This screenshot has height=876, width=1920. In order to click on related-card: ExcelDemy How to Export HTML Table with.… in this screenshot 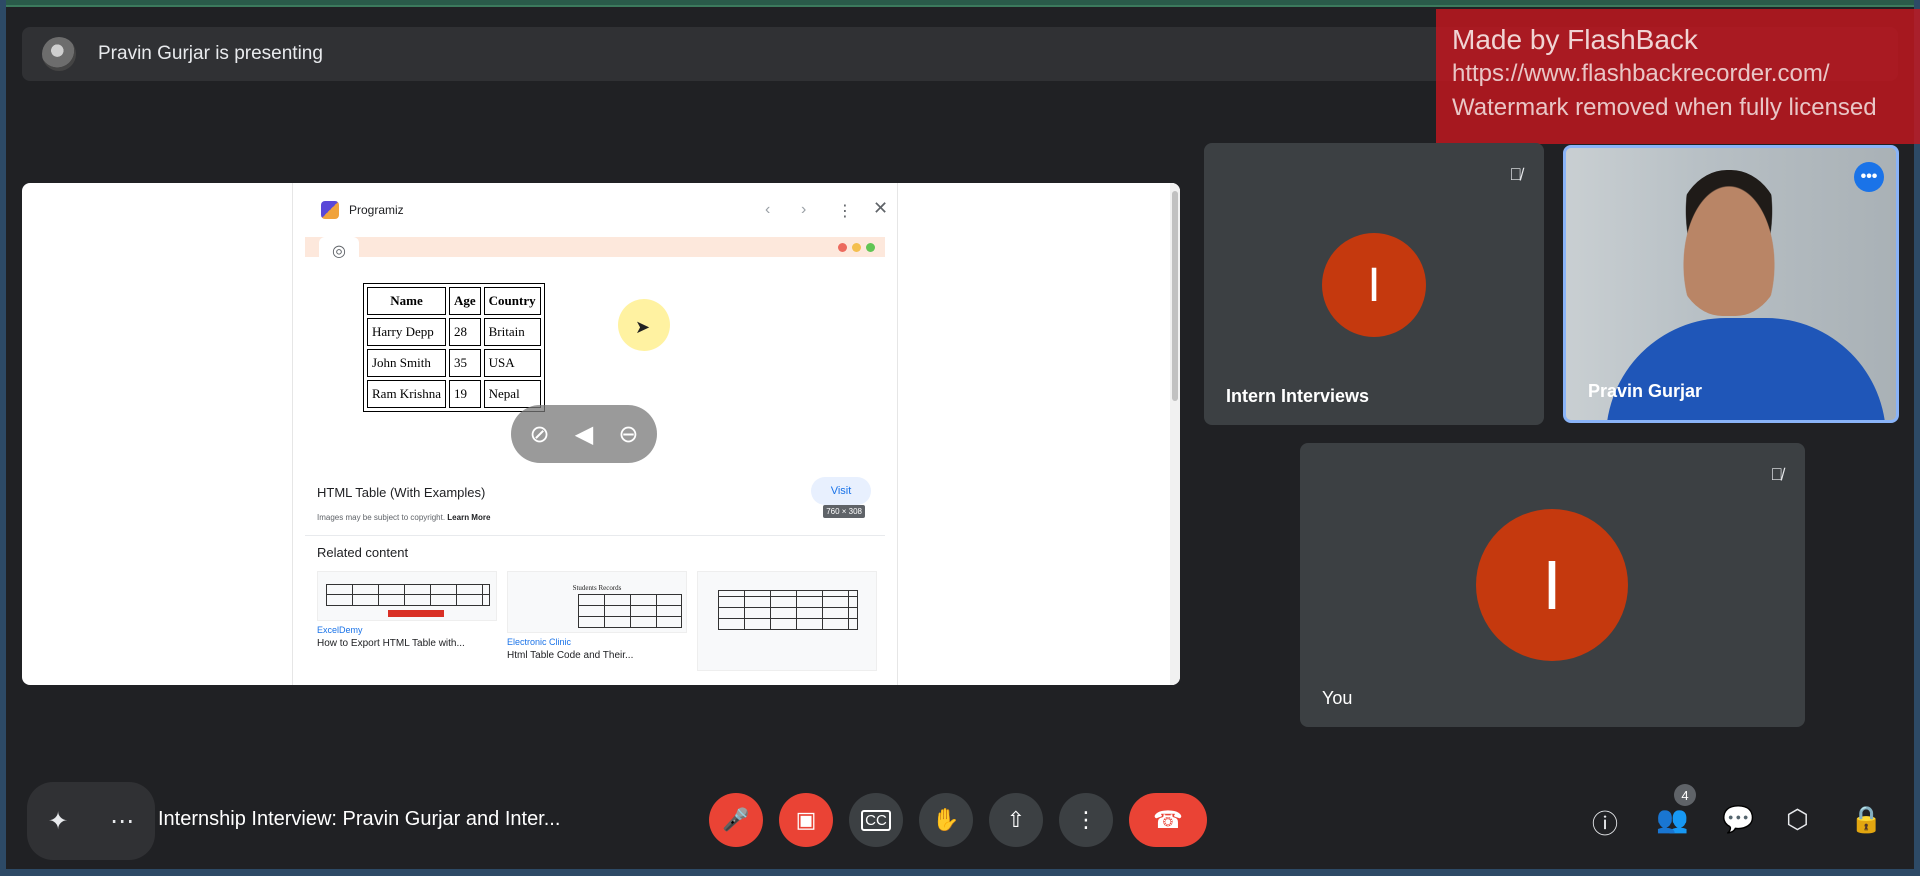, I will do `click(407, 610)`.